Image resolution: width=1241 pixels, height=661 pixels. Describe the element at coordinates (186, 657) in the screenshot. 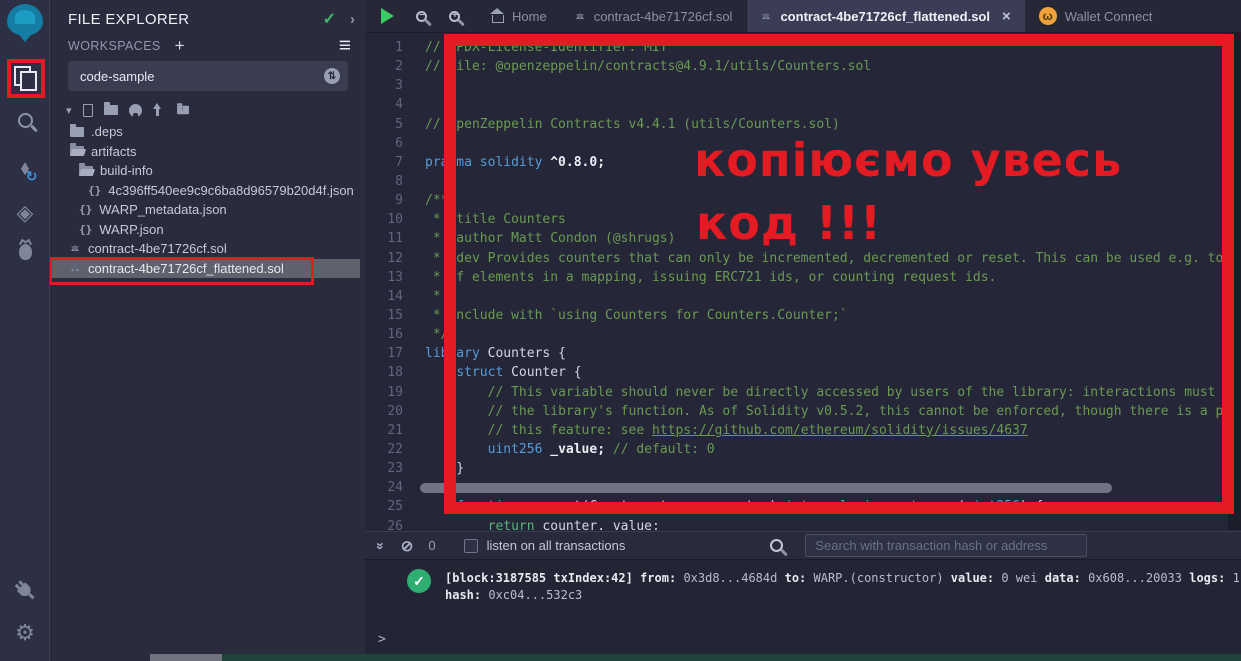

I see `bottom-scrollbar-thumb` at that location.